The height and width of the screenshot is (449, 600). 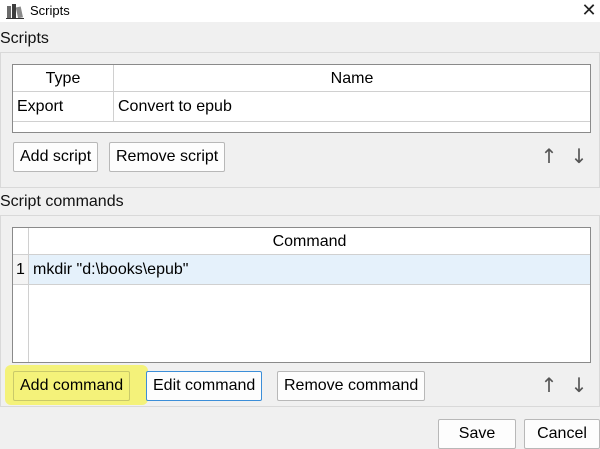 I want to click on scripts-table: Type Name Export Convert to epub, so click(x=301, y=98).